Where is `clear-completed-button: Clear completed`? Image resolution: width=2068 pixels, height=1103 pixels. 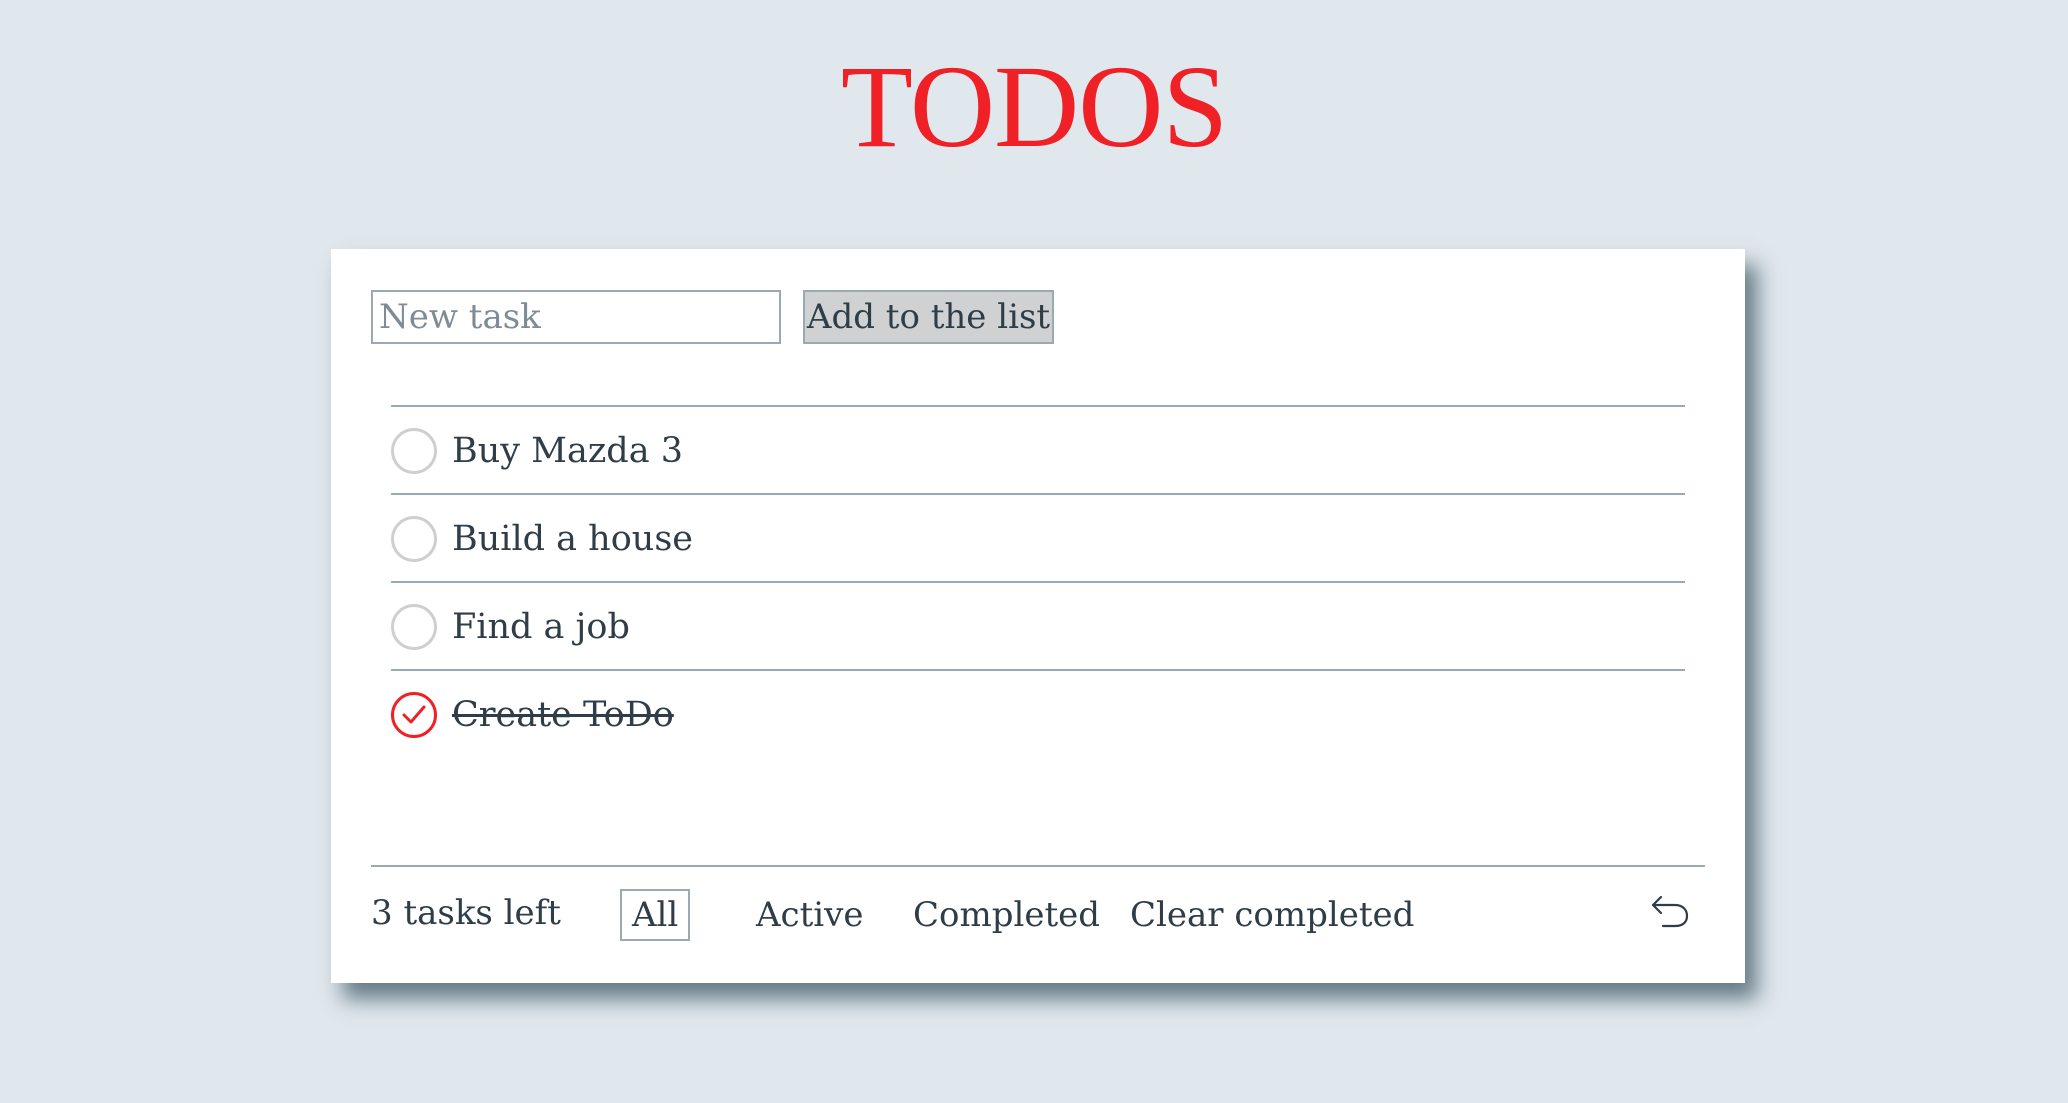 clear-completed-button: Clear completed is located at coordinates (1272, 915).